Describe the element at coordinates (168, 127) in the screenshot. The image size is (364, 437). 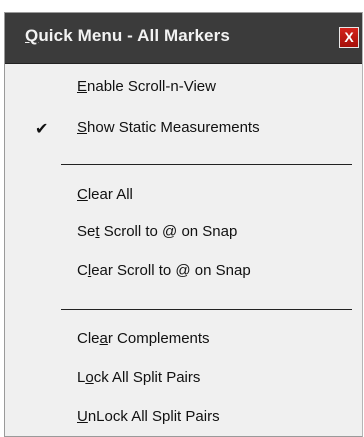
I see `menu-item-show-static-measurements: Show Static Measurements` at that location.